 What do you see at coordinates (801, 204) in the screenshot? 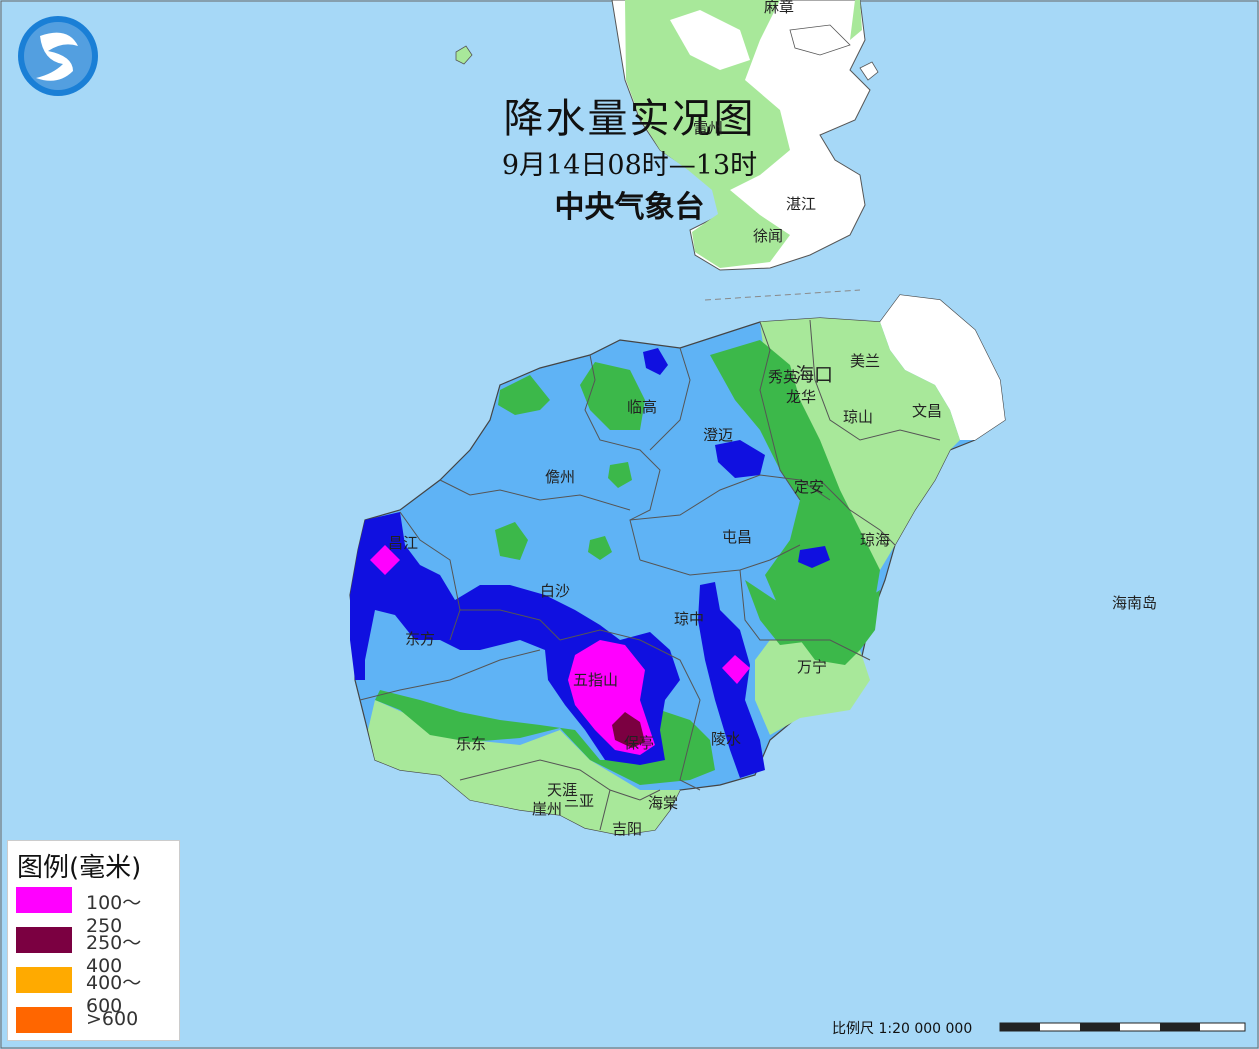
I see `place-label: 湛江` at bounding box center [801, 204].